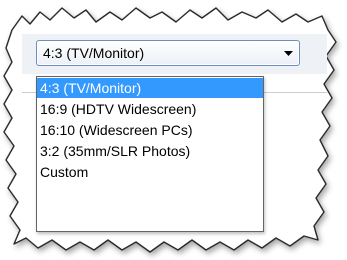 This screenshot has width=347, height=260. What do you see at coordinates (150, 151) in the screenshot?
I see `option-3-2-35mm-slr-photos: 3:2 (35mm/SLR Photos)` at bounding box center [150, 151].